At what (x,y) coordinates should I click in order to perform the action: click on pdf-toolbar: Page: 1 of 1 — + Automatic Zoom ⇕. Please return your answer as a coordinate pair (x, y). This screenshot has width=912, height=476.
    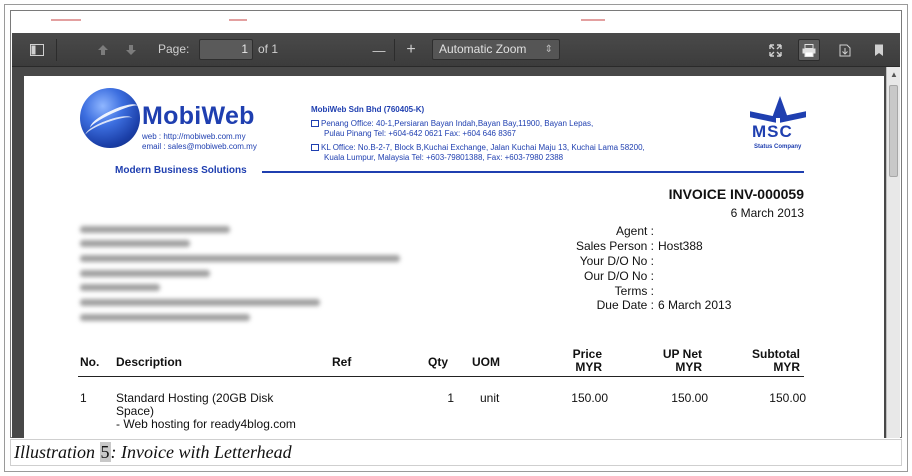
    Looking at the image, I should click on (456, 50).